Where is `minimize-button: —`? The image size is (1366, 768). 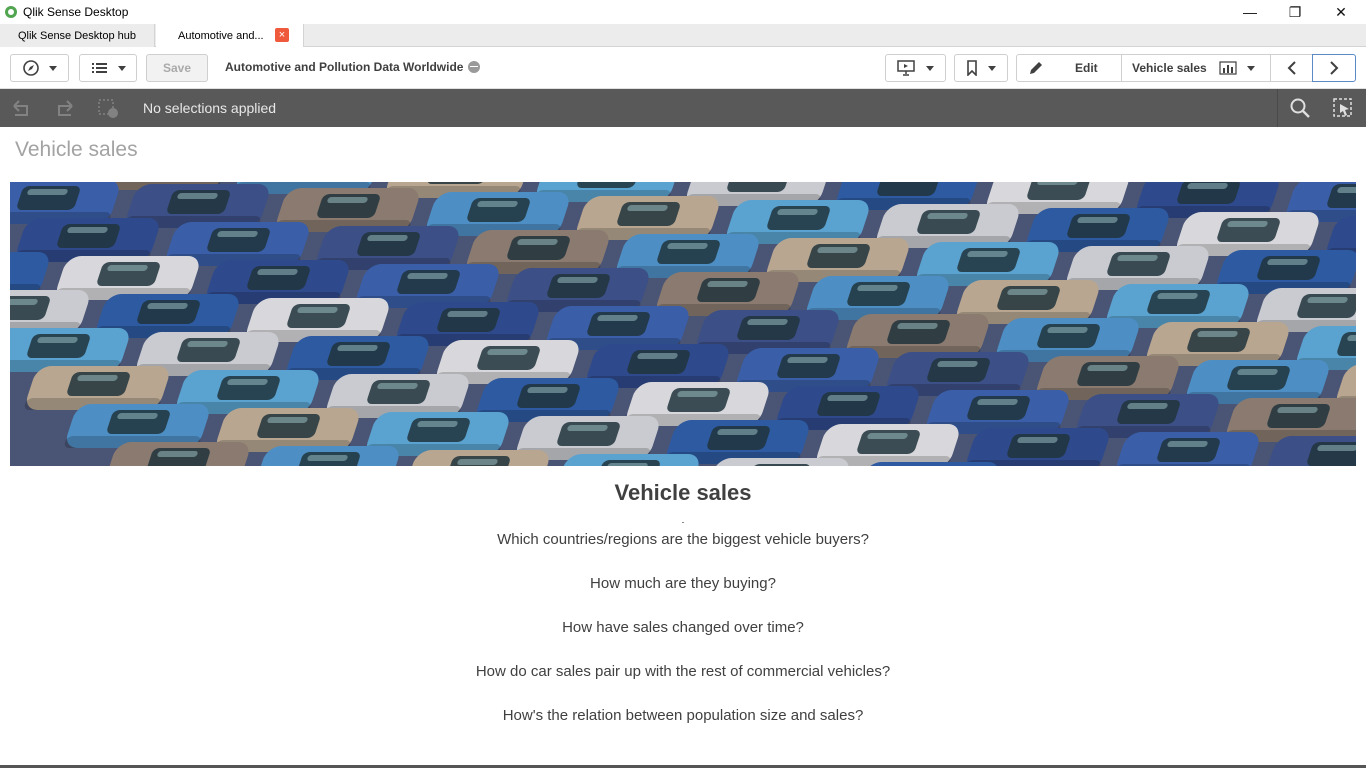 minimize-button: — is located at coordinates (1250, 12).